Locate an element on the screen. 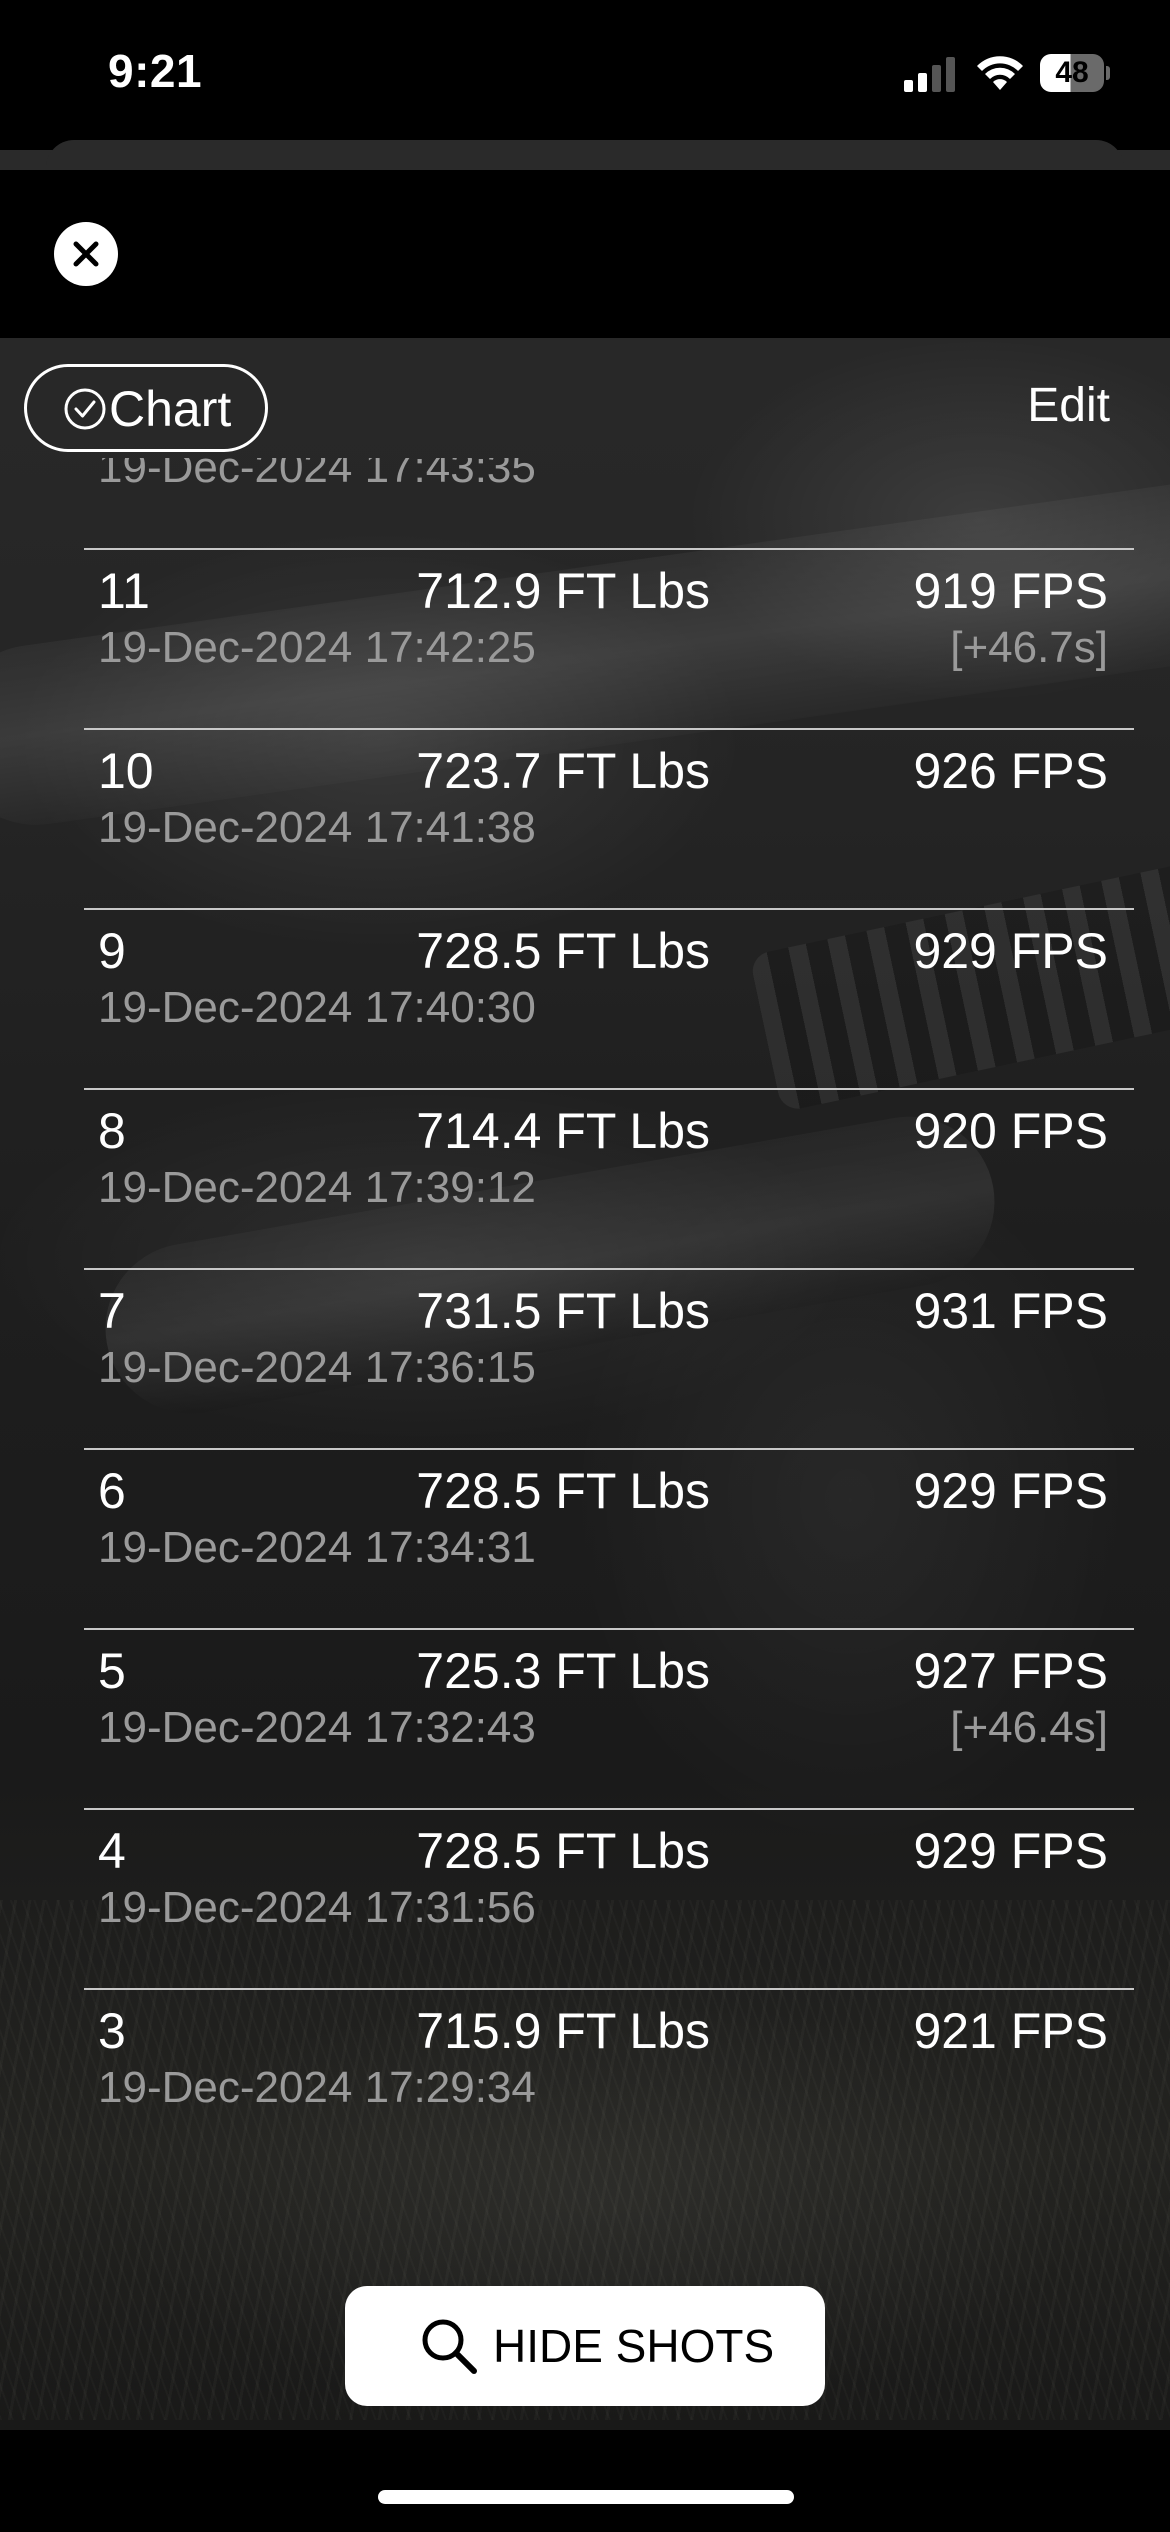 This screenshot has width=1170, height=2532. shot-number: 5 is located at coordinates (112, 1671).